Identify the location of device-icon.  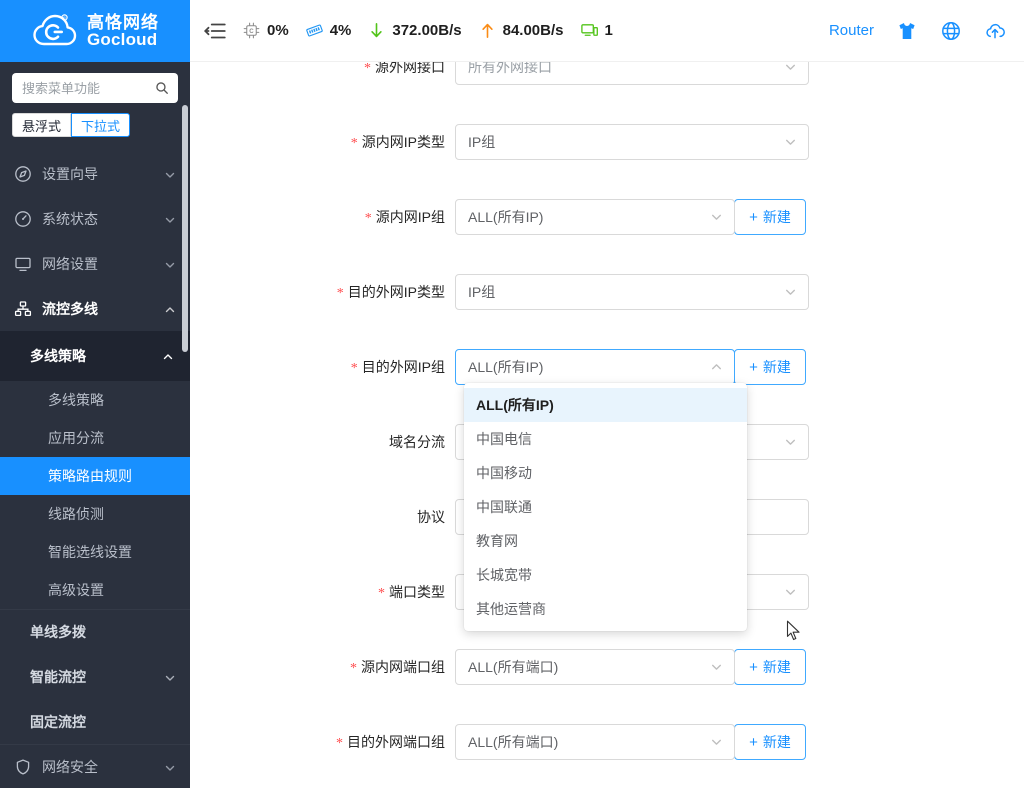
(589, 30).